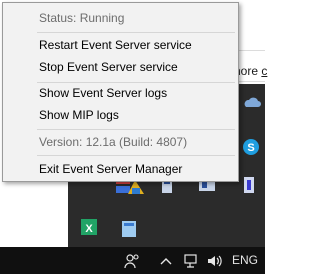  I want to click on taskbar: ENG, so click(132, 260).